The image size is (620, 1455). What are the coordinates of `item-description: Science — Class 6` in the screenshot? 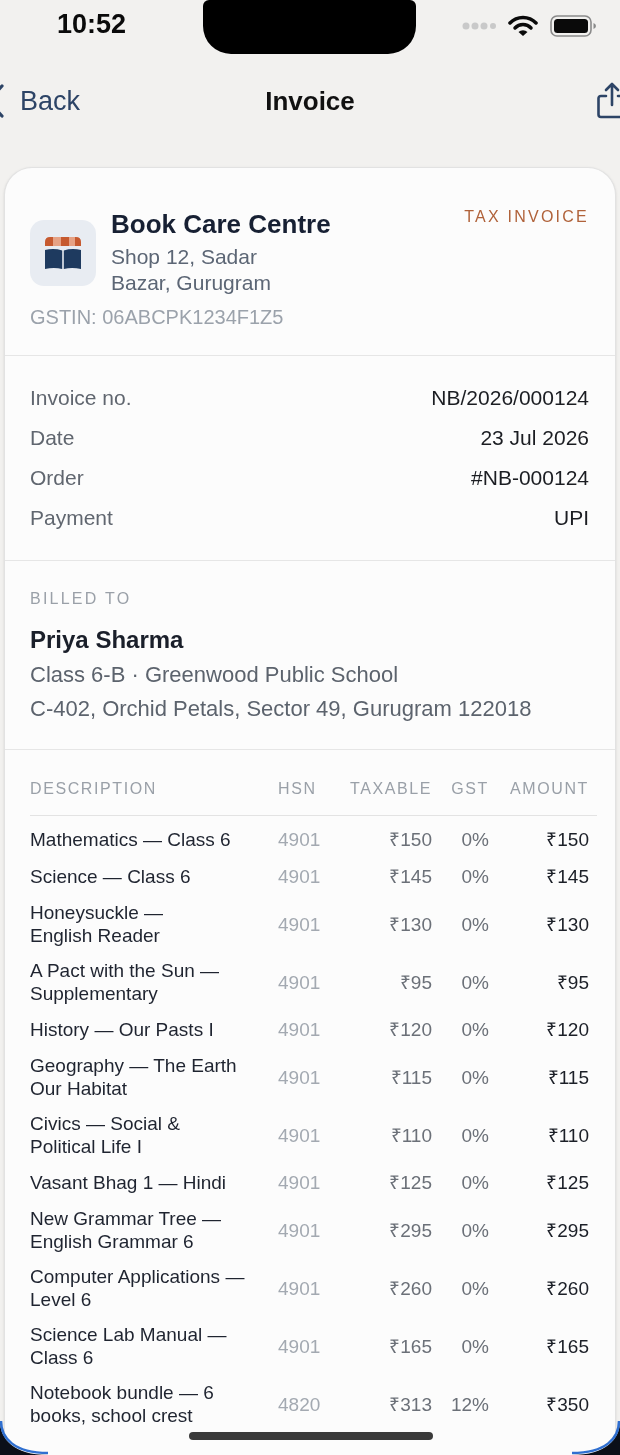 It's located at (111, 876).